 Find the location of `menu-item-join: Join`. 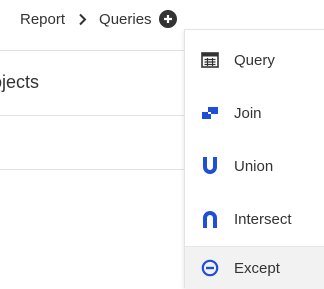

menu-item-join: Join is located at coordinates (254, 113).